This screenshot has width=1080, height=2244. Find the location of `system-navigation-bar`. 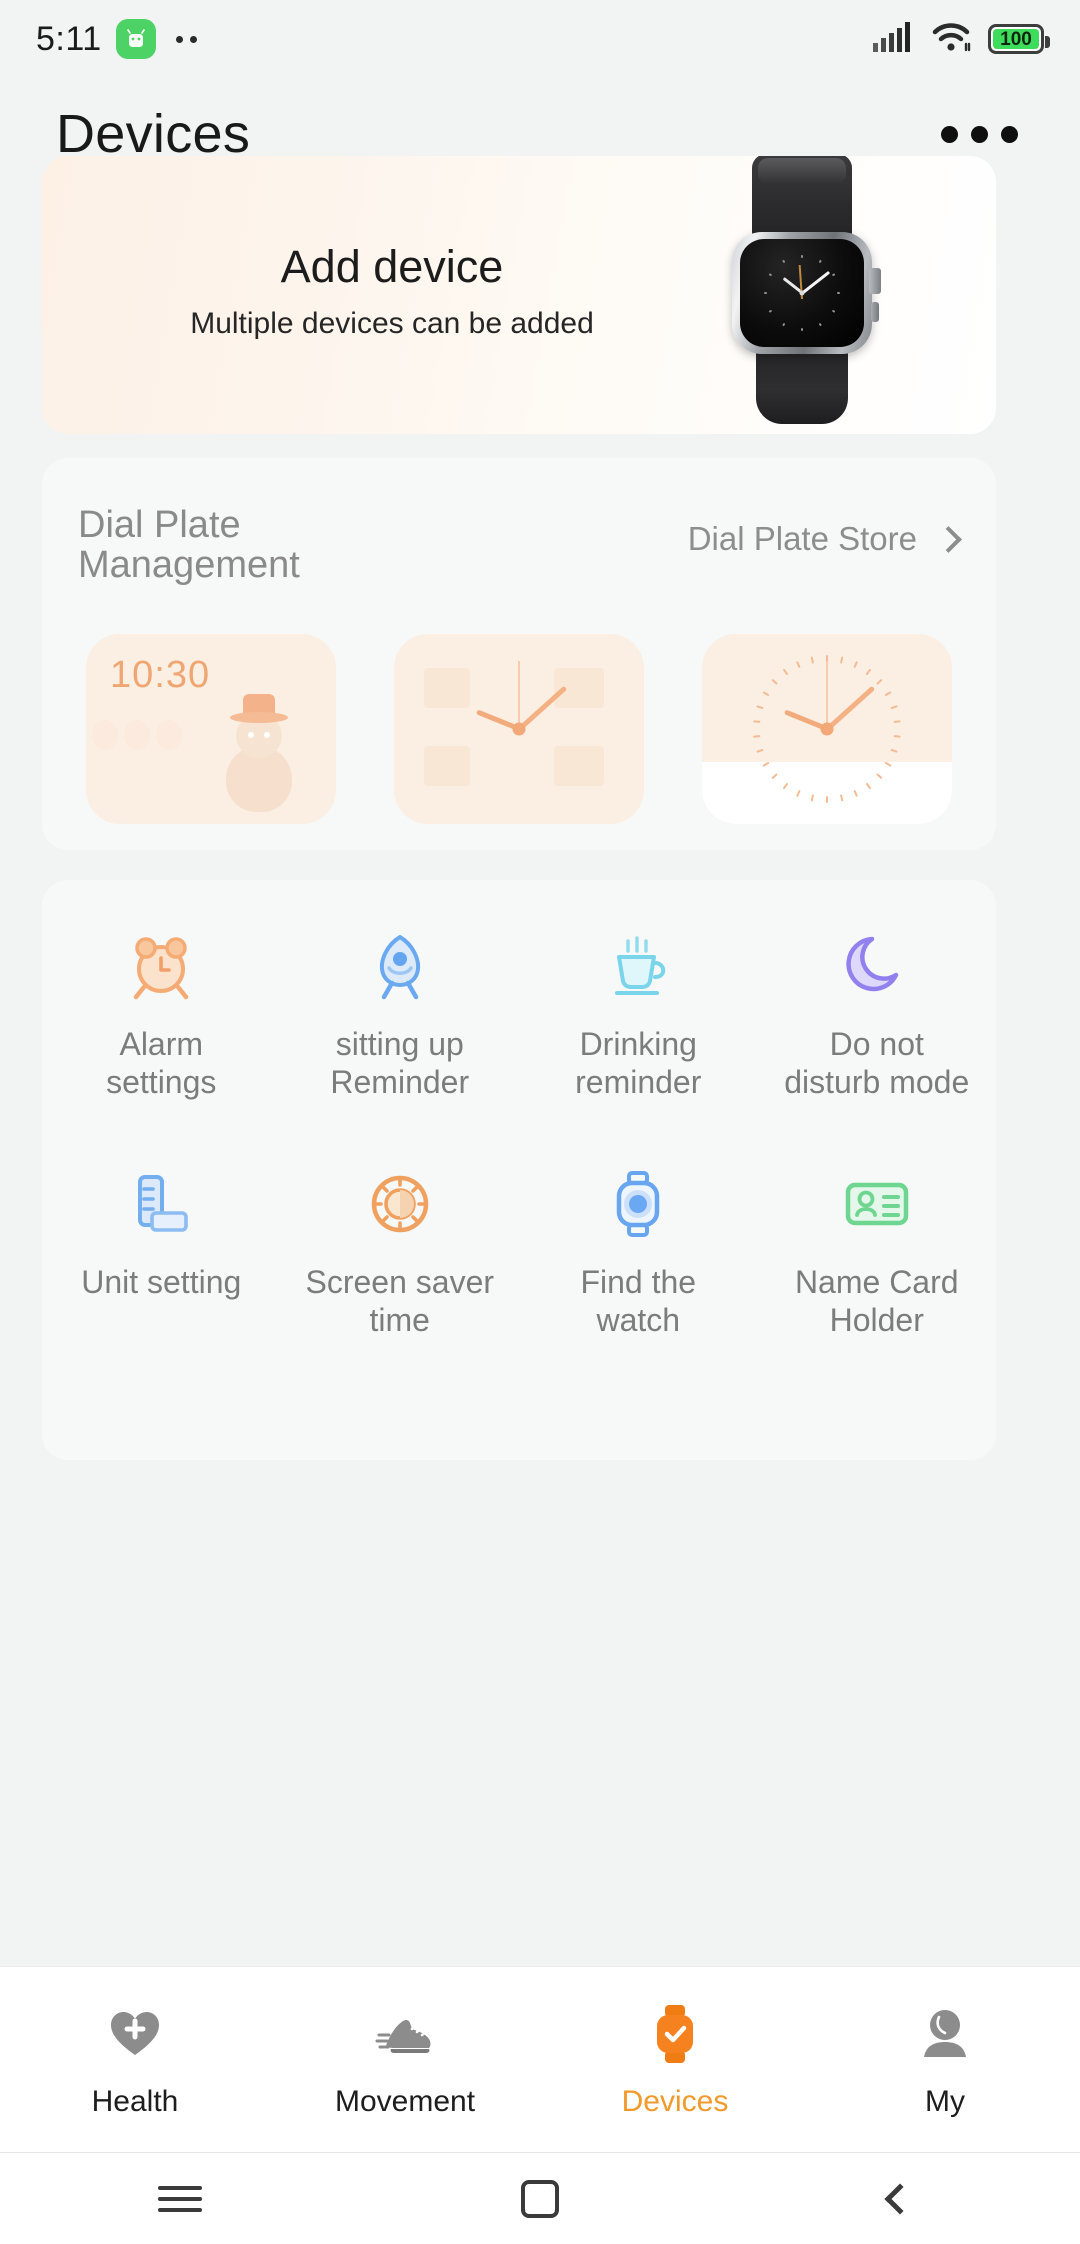

system-navigation-bar is located at coordinates (540, 2198).